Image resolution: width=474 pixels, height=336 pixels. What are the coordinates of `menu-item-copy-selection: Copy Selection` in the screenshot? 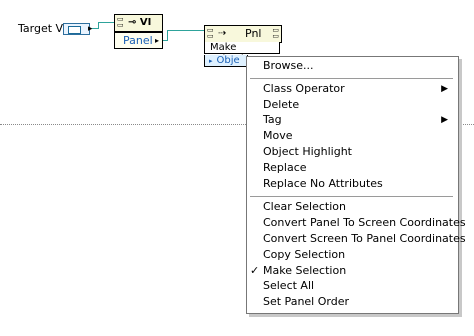 It's located at (352, 255).